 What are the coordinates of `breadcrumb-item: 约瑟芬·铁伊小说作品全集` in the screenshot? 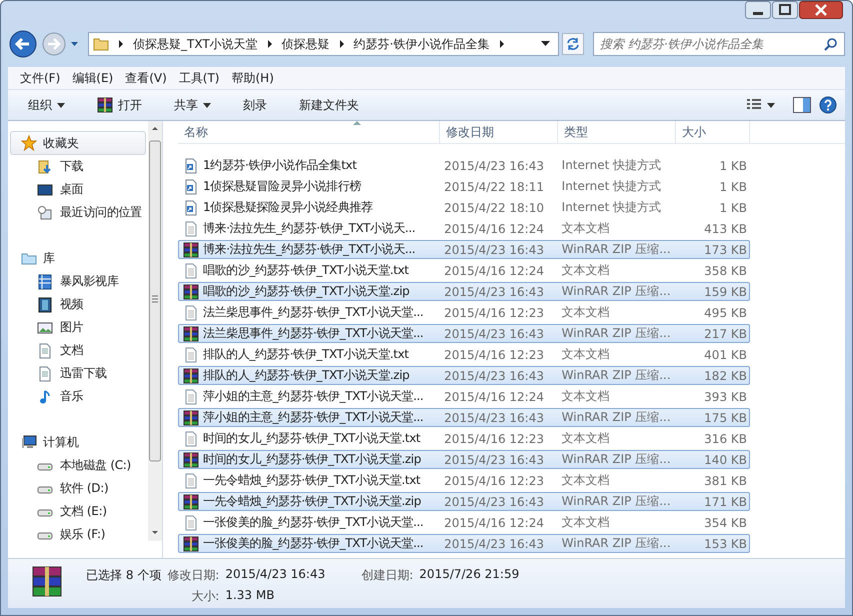 It's located at (422, 44).